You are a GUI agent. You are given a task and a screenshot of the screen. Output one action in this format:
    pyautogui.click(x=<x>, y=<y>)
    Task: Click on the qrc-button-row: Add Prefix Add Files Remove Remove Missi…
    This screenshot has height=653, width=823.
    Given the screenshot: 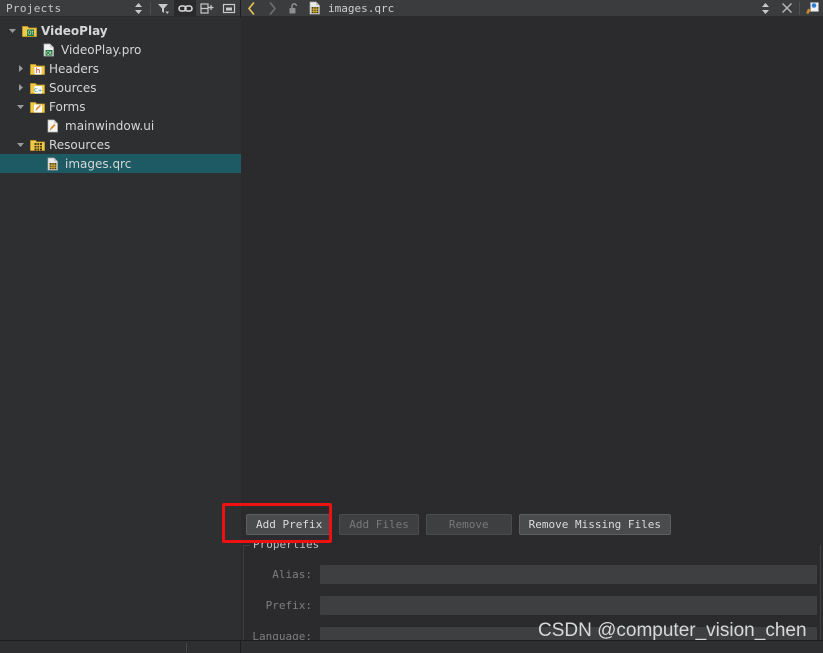 What is the action you would take?
    pyautogui.click(x=532, y=524)
    